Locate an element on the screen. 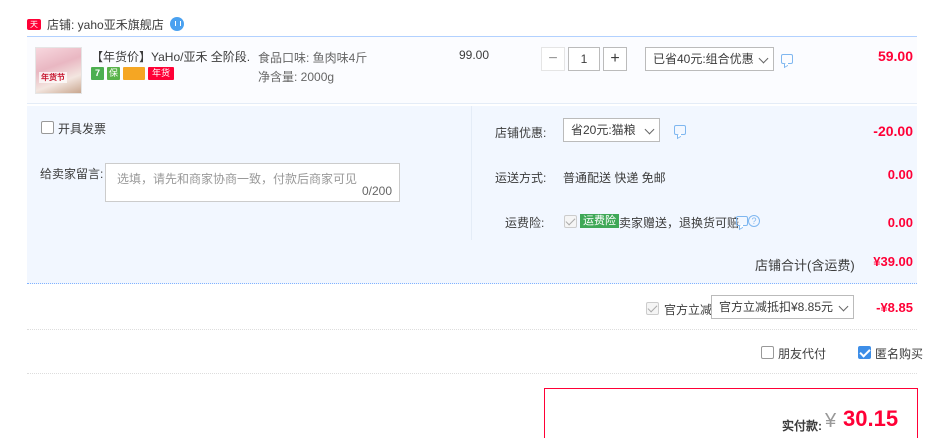 Image resolution: width=929 pixels, height=438 pixels. friend-pay-checkbox is located at coordinates (767, 352).